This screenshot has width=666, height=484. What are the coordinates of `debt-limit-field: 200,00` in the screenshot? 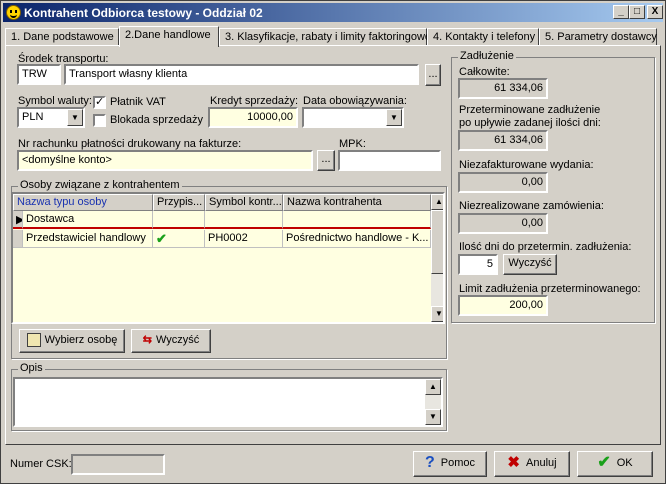 It's located at (503, 305).